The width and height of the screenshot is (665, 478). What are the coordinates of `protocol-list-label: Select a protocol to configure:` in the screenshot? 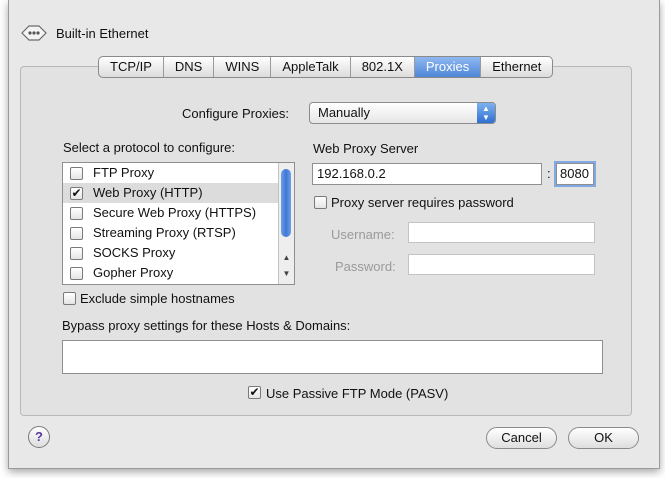 It's located at (149, 147).